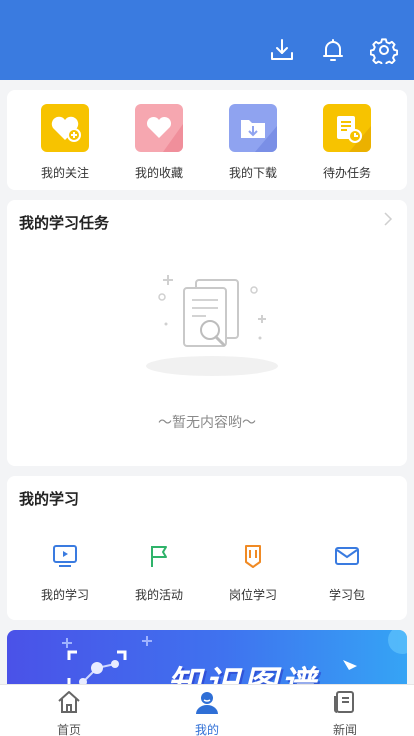 This screenshot has width=414, height=736. Describe the element at coordinates (253, 556) in the screenshot. I see `badge-icon` at that location.